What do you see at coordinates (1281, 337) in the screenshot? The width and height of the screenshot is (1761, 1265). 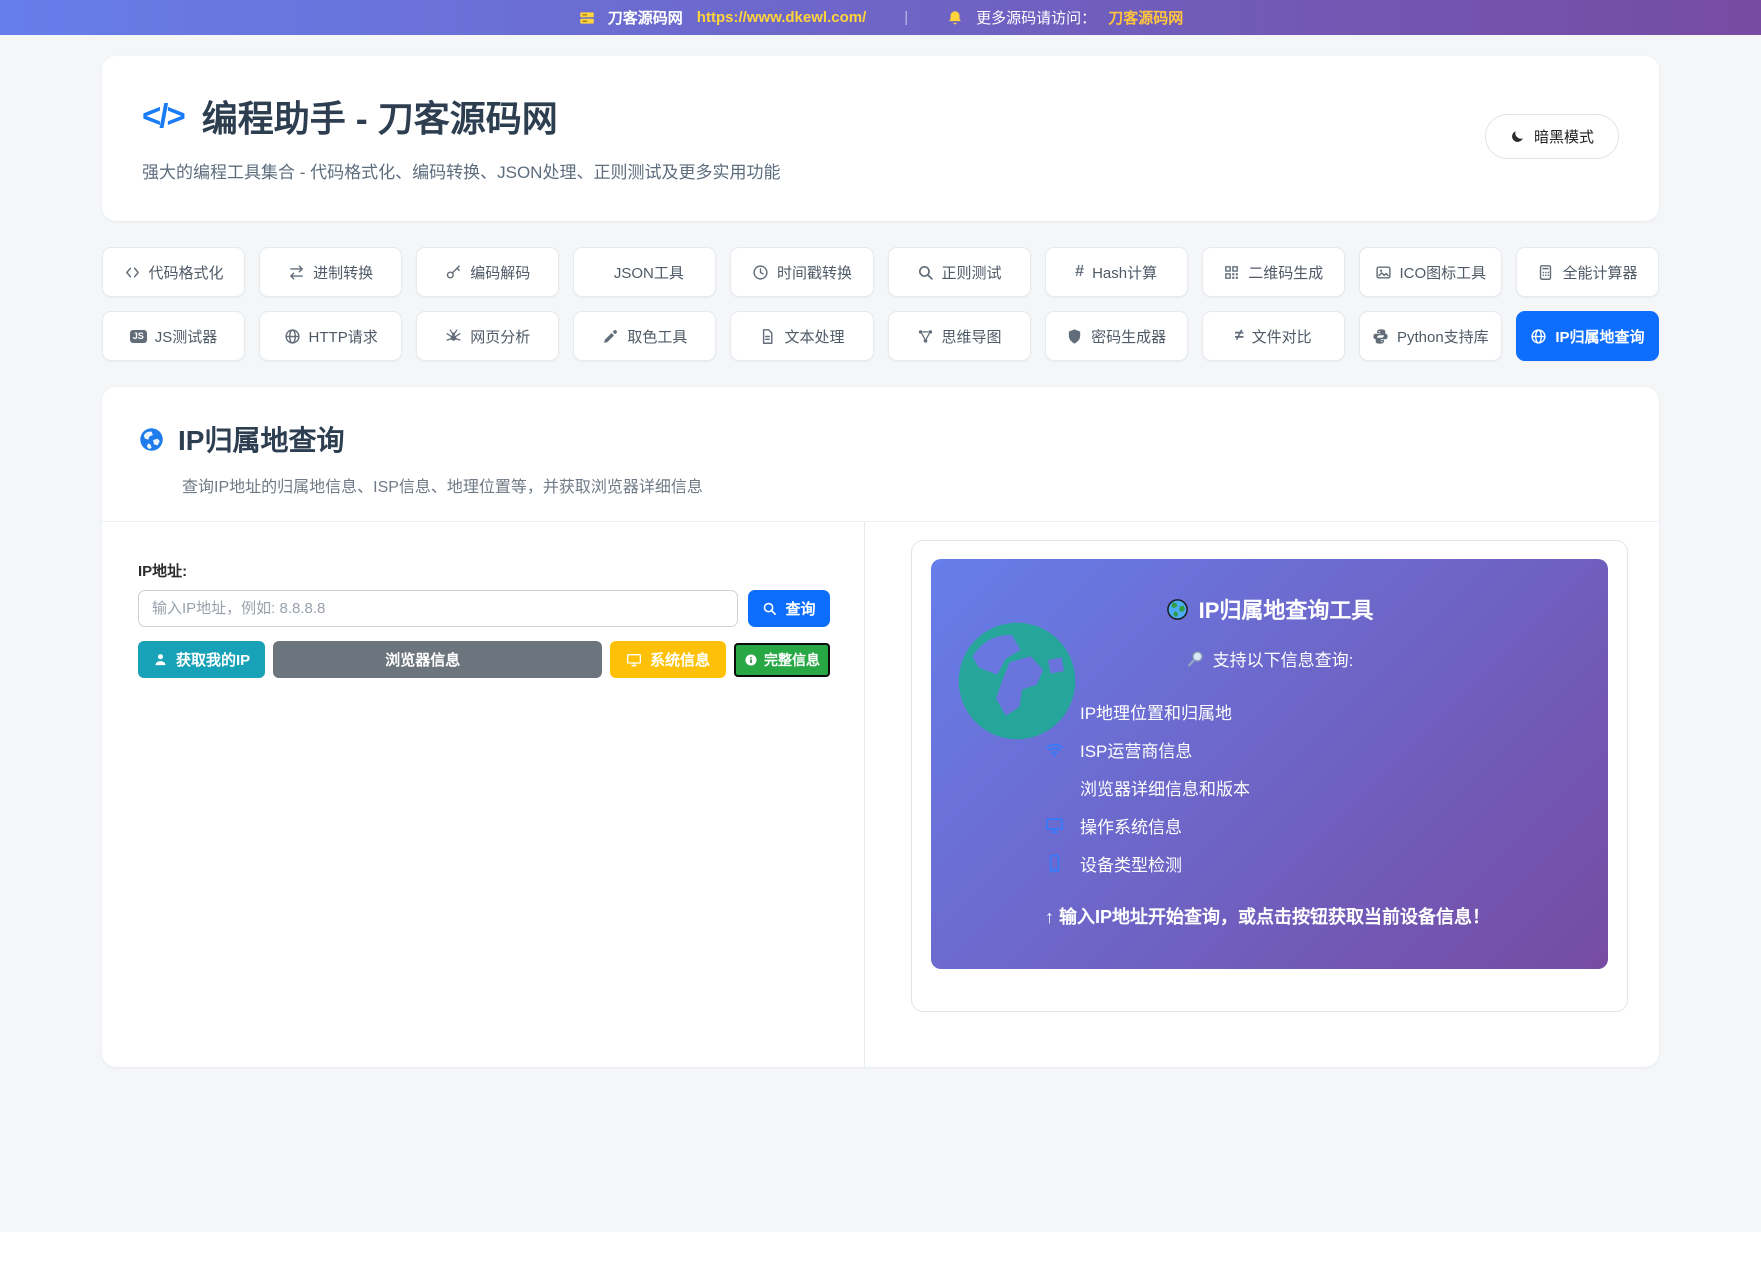 I see `tool-label: 文件对比` at bounding box center [1281, 337].